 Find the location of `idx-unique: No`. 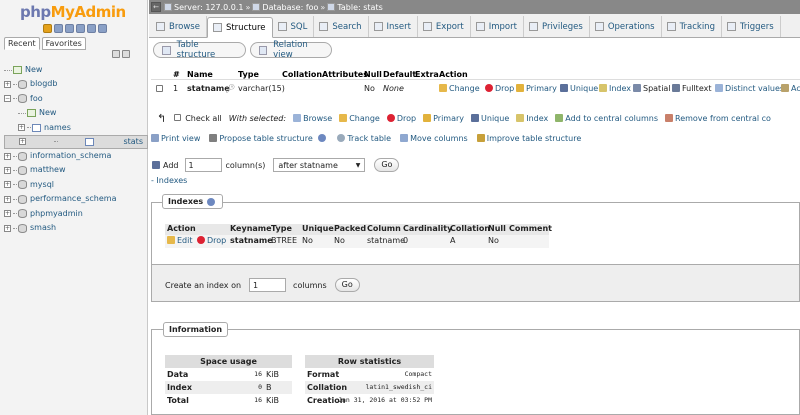

idx-unique: No is located at coordinates (307, 240).